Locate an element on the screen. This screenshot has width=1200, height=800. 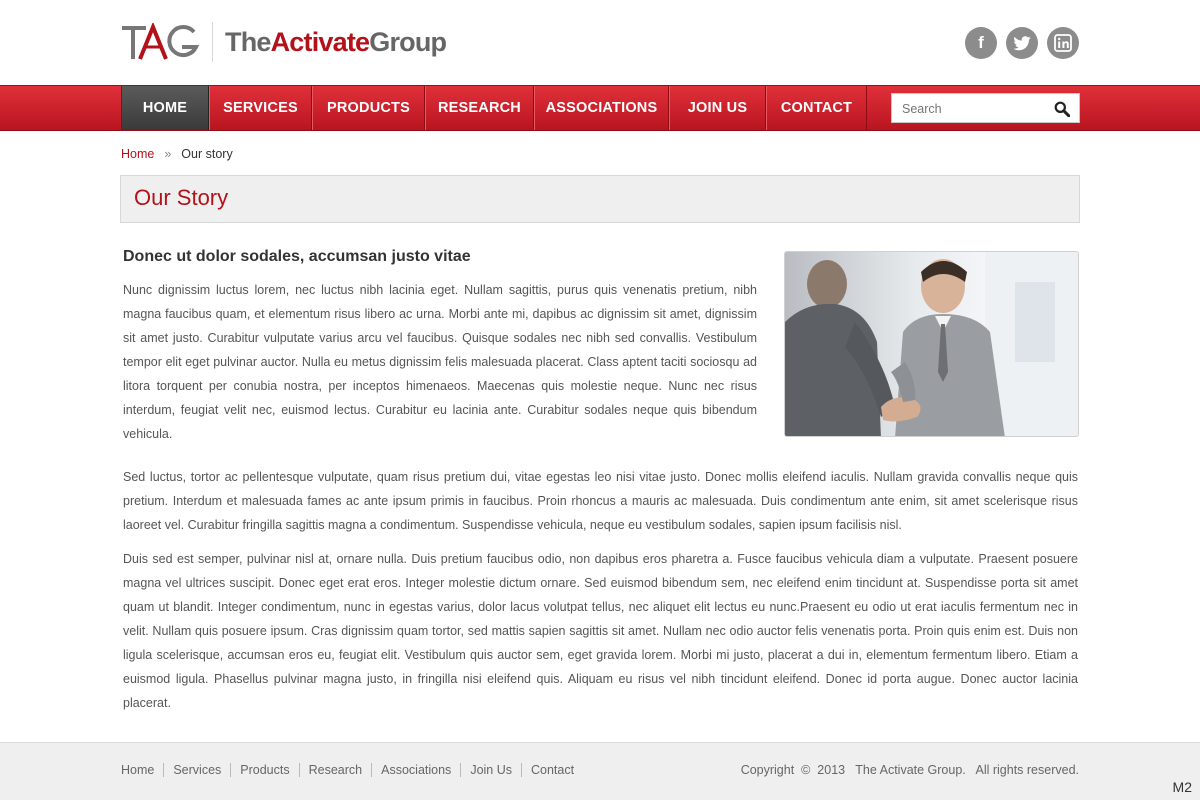
handshake-photo is located at coordinates (931, 344).